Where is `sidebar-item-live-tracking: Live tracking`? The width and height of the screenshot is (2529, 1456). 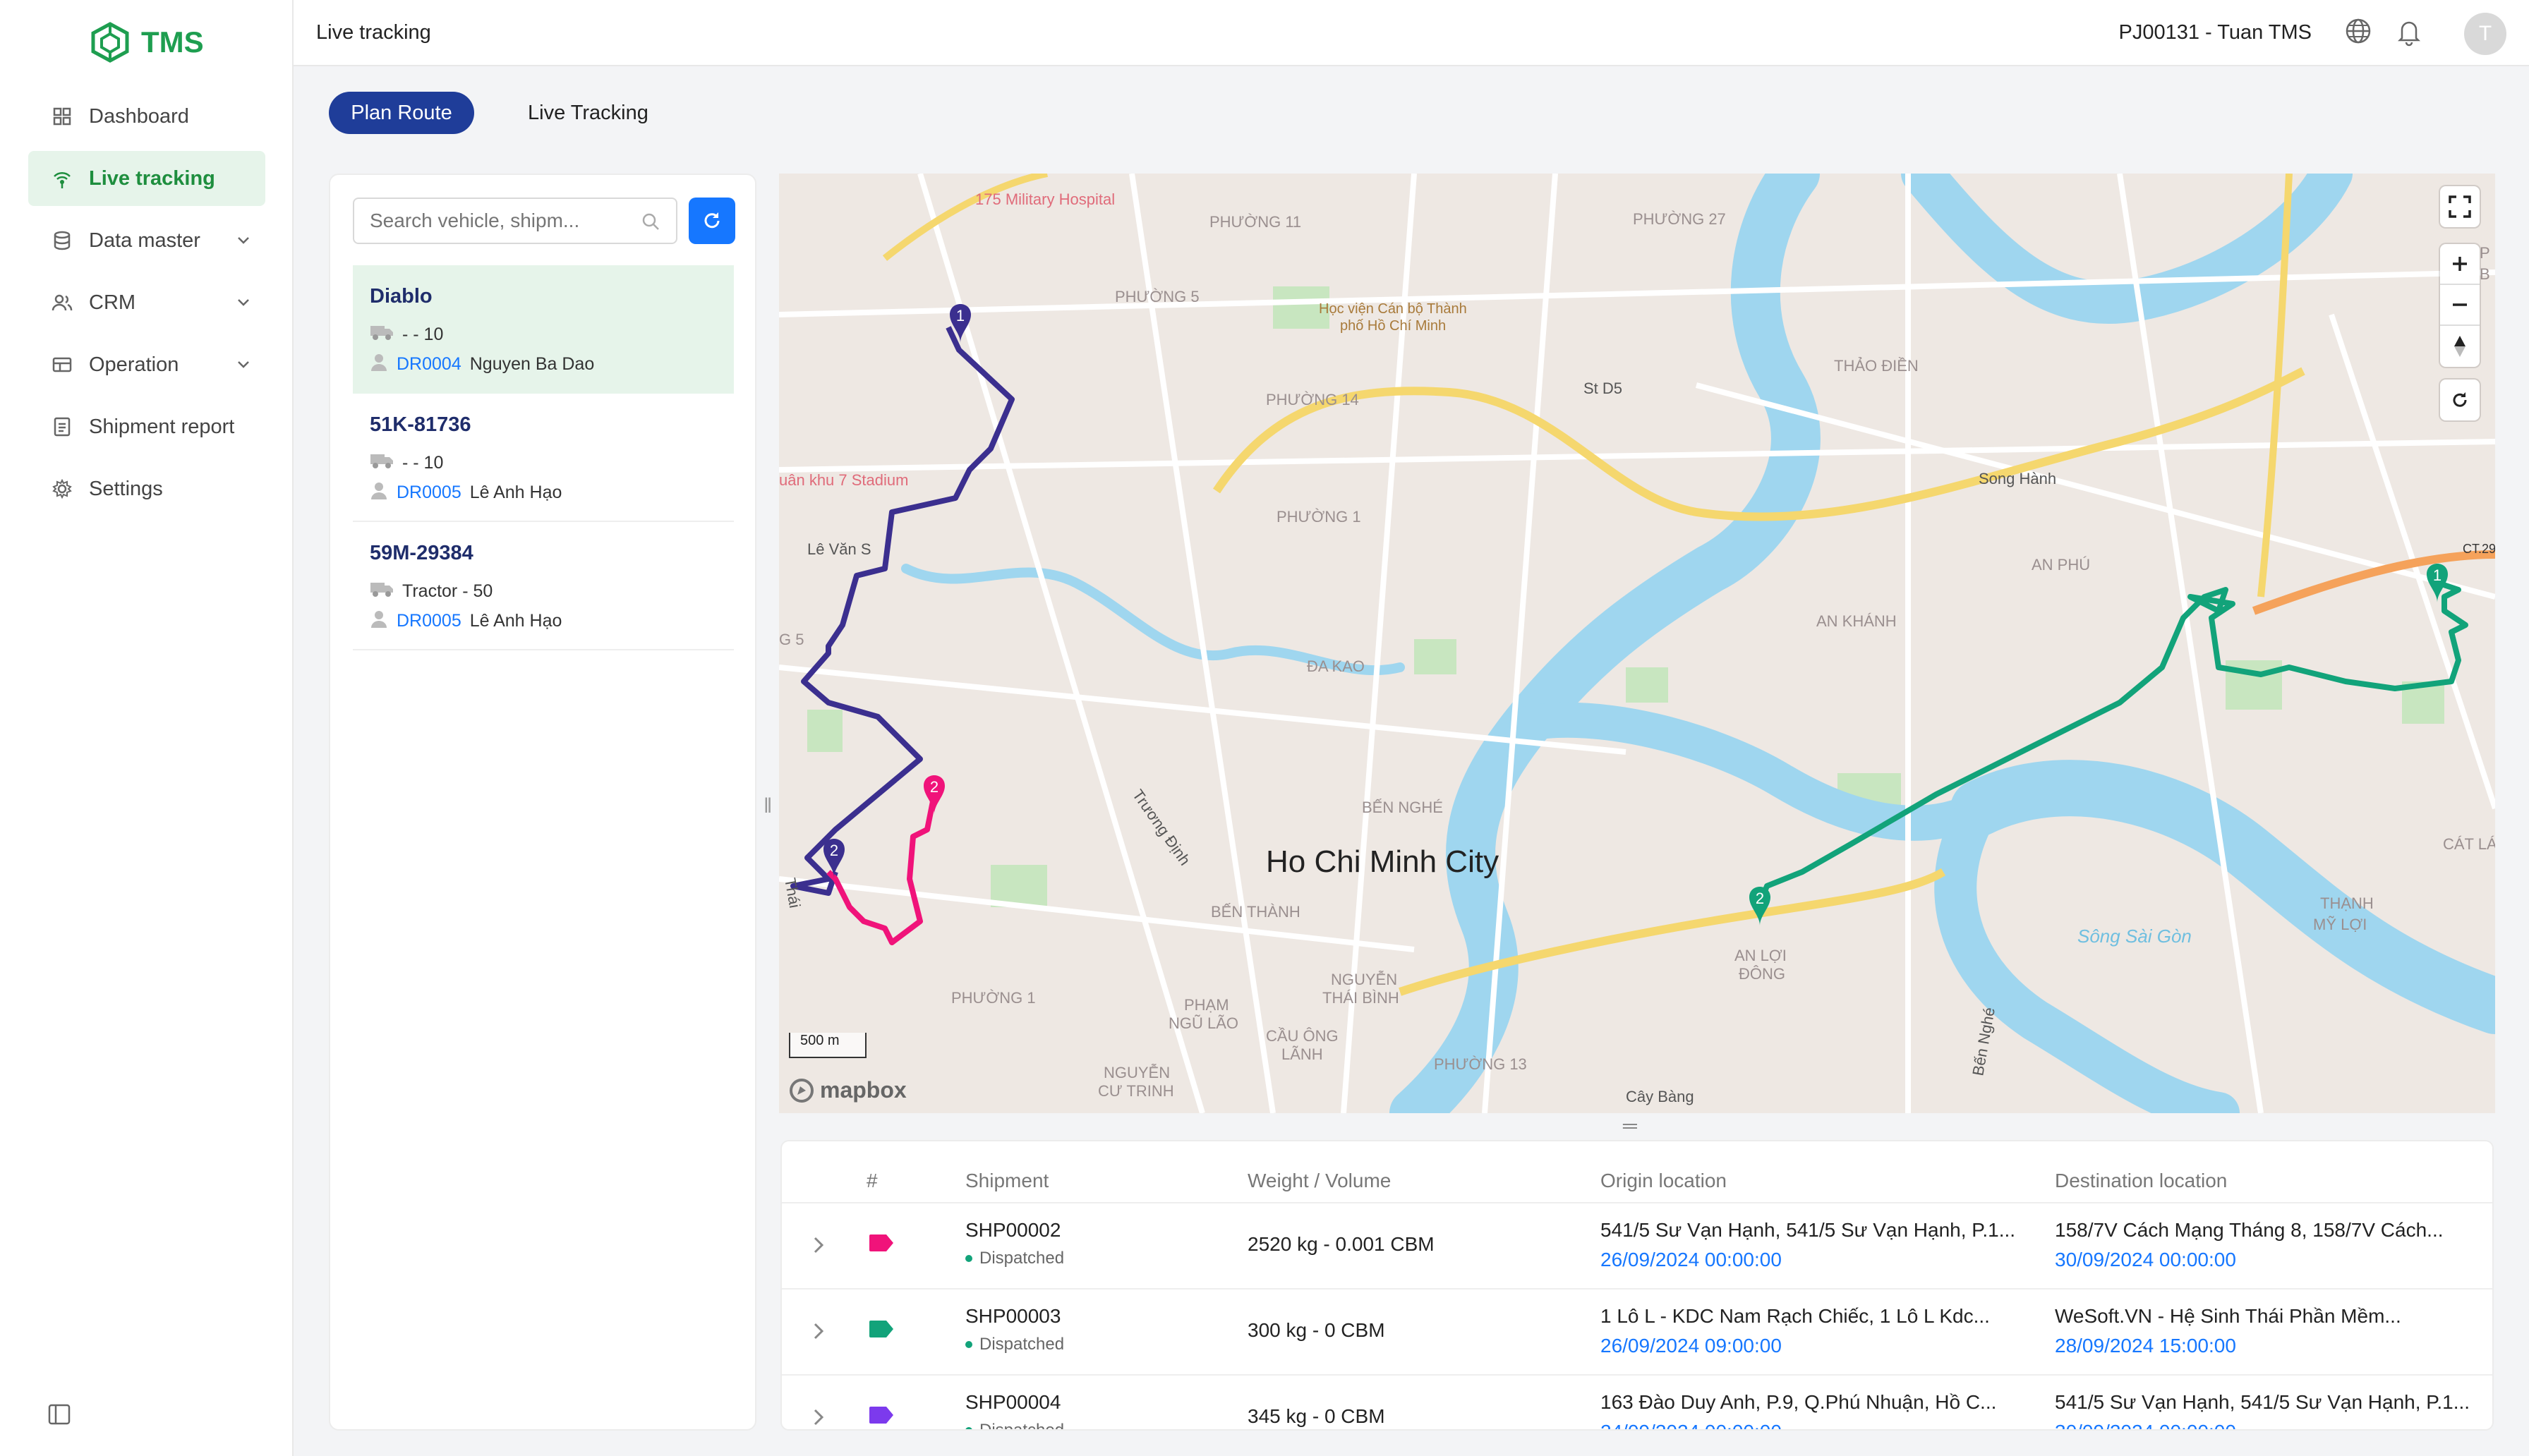 sidebar-item-live-tracking: Live tracking is located at coordinates (146, 179).